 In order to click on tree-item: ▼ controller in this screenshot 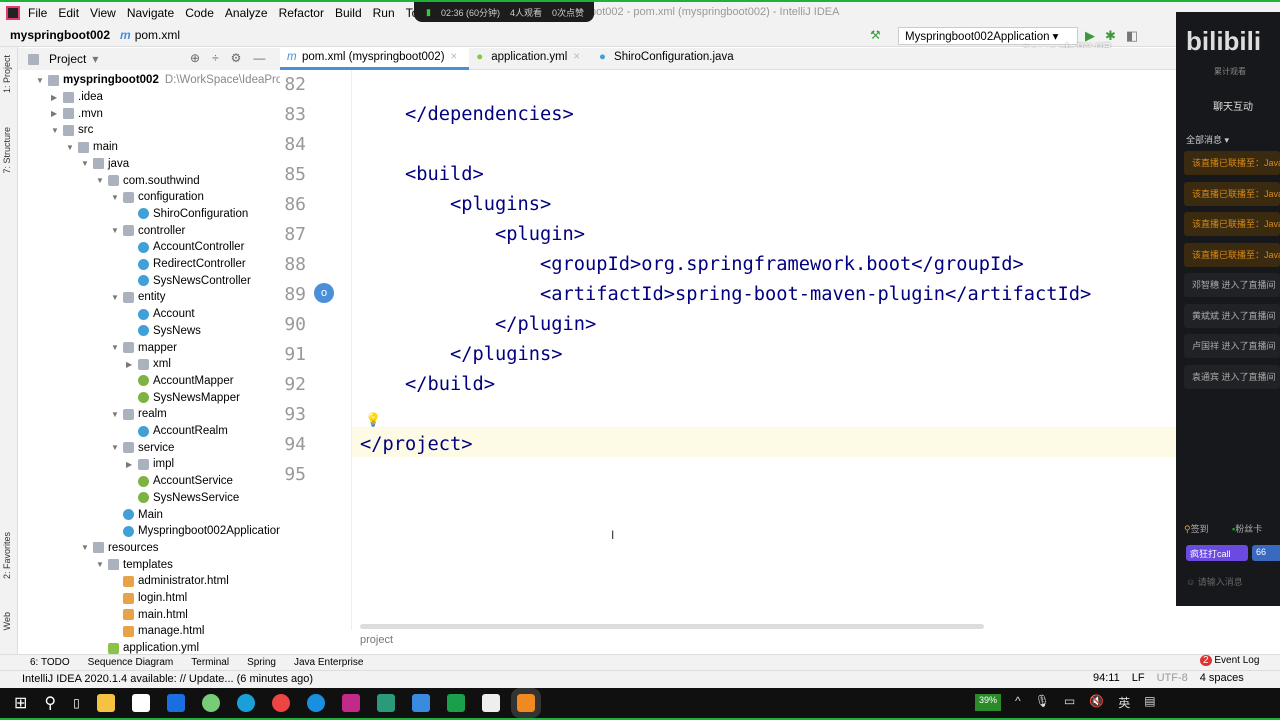, I will do `click(148, 230)`.